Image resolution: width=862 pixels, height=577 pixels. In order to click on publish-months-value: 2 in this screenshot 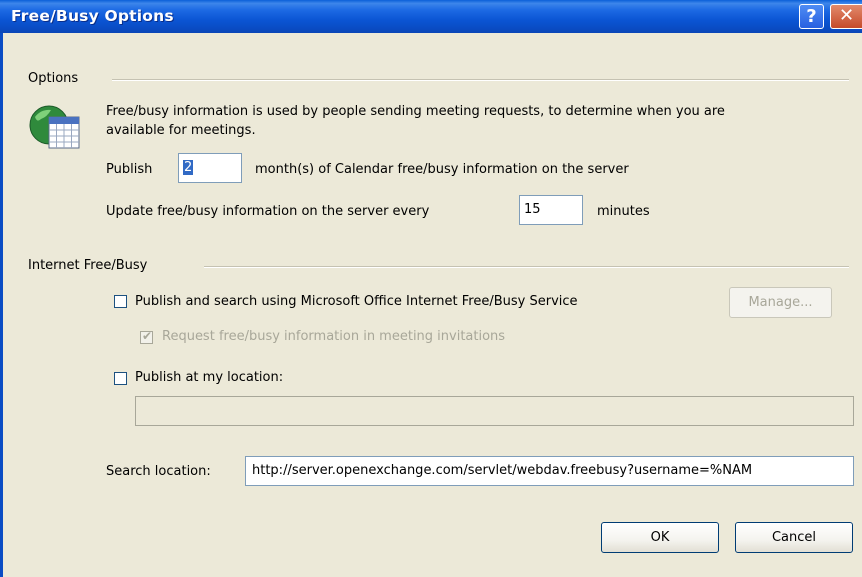, I will do `click(188, 167)`.